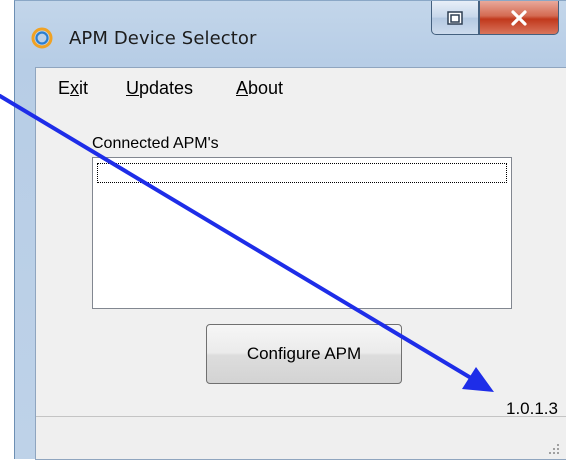 The width and height of the screenshot is (566, 460). Describe the element at coordinates (166, 88) in the screenshot. I see `menu-updates-label: pdates` at that location.